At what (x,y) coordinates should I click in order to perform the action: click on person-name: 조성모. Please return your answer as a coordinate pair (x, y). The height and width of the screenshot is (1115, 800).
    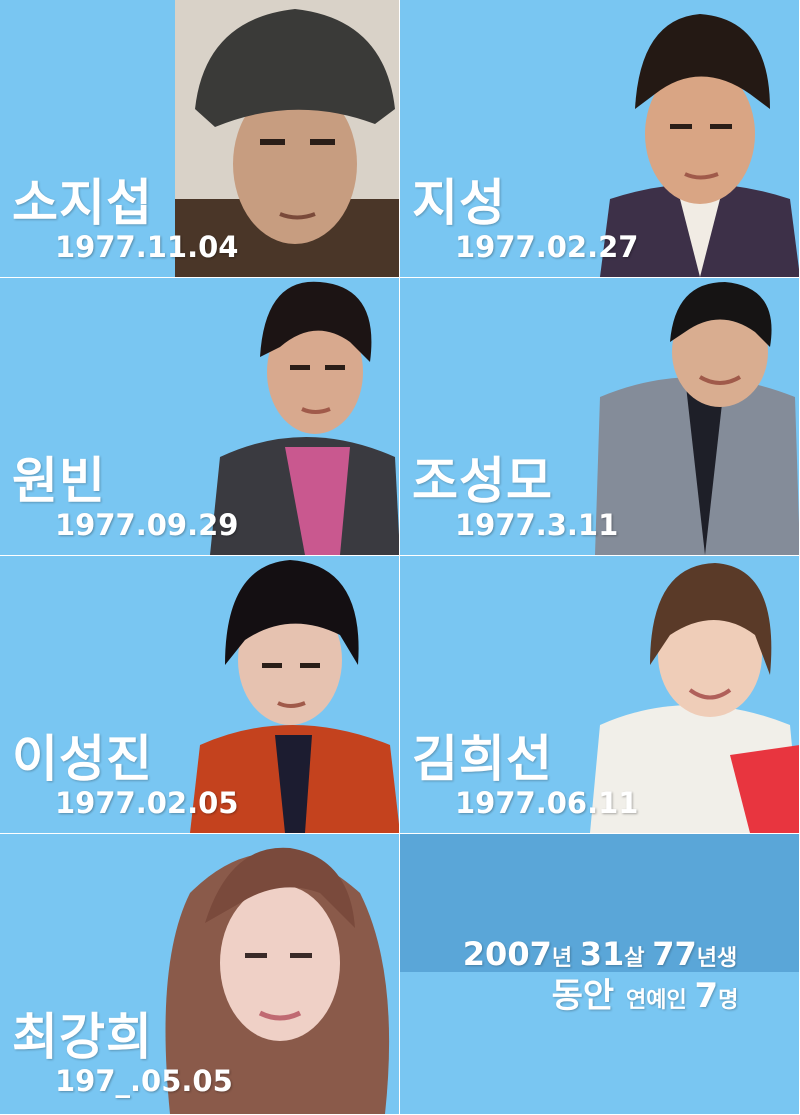
    Looking at the image, I should click on (482, 481).